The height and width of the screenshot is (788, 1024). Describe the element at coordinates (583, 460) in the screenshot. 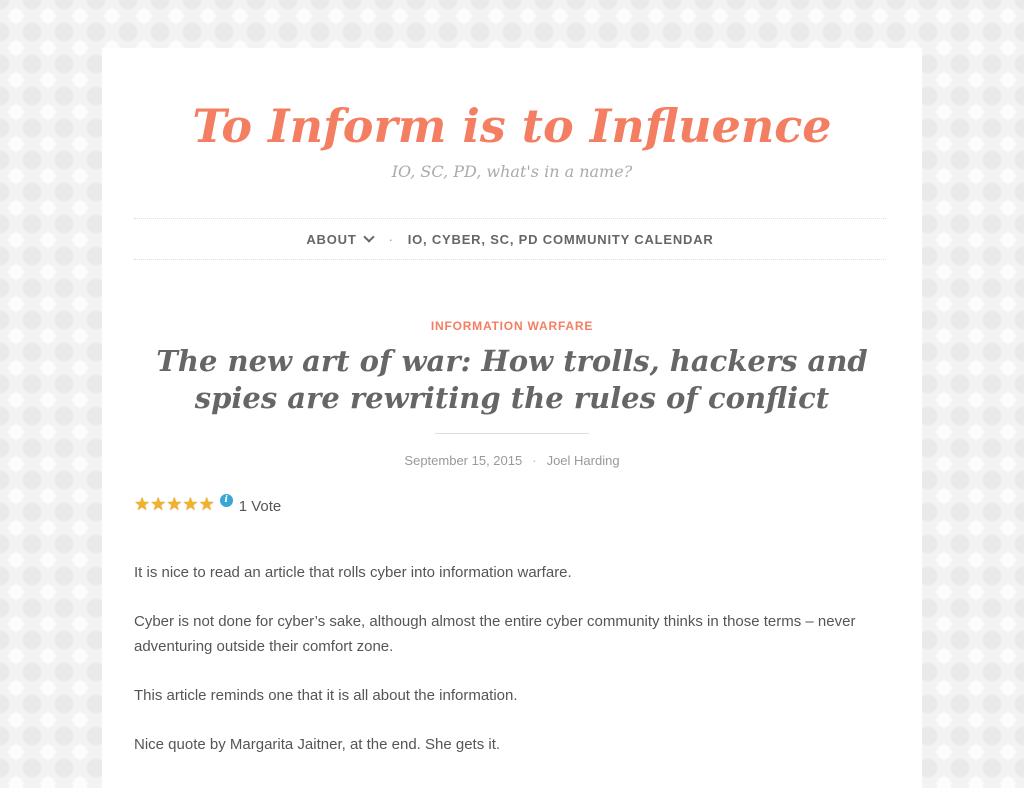

I see `post-author-link: Joel Harding` at that location.